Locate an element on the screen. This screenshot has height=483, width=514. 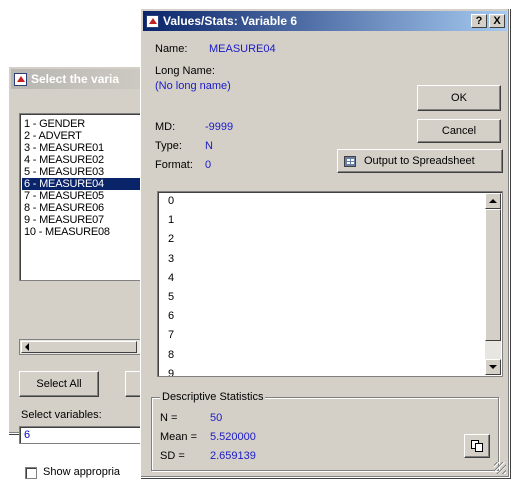
mean-value: 5.520000 is located at coordinates (233, 437).